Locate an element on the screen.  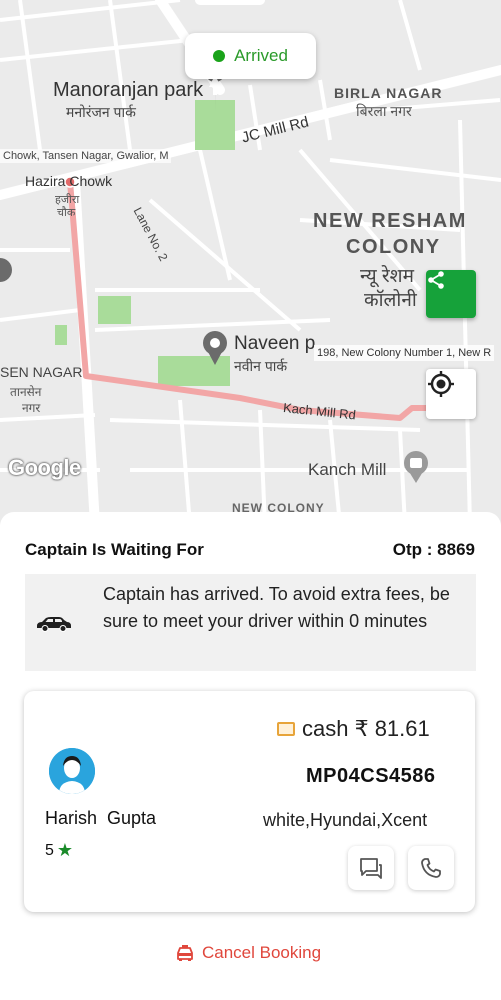
my-location-button is located at coordinates (451, 394).